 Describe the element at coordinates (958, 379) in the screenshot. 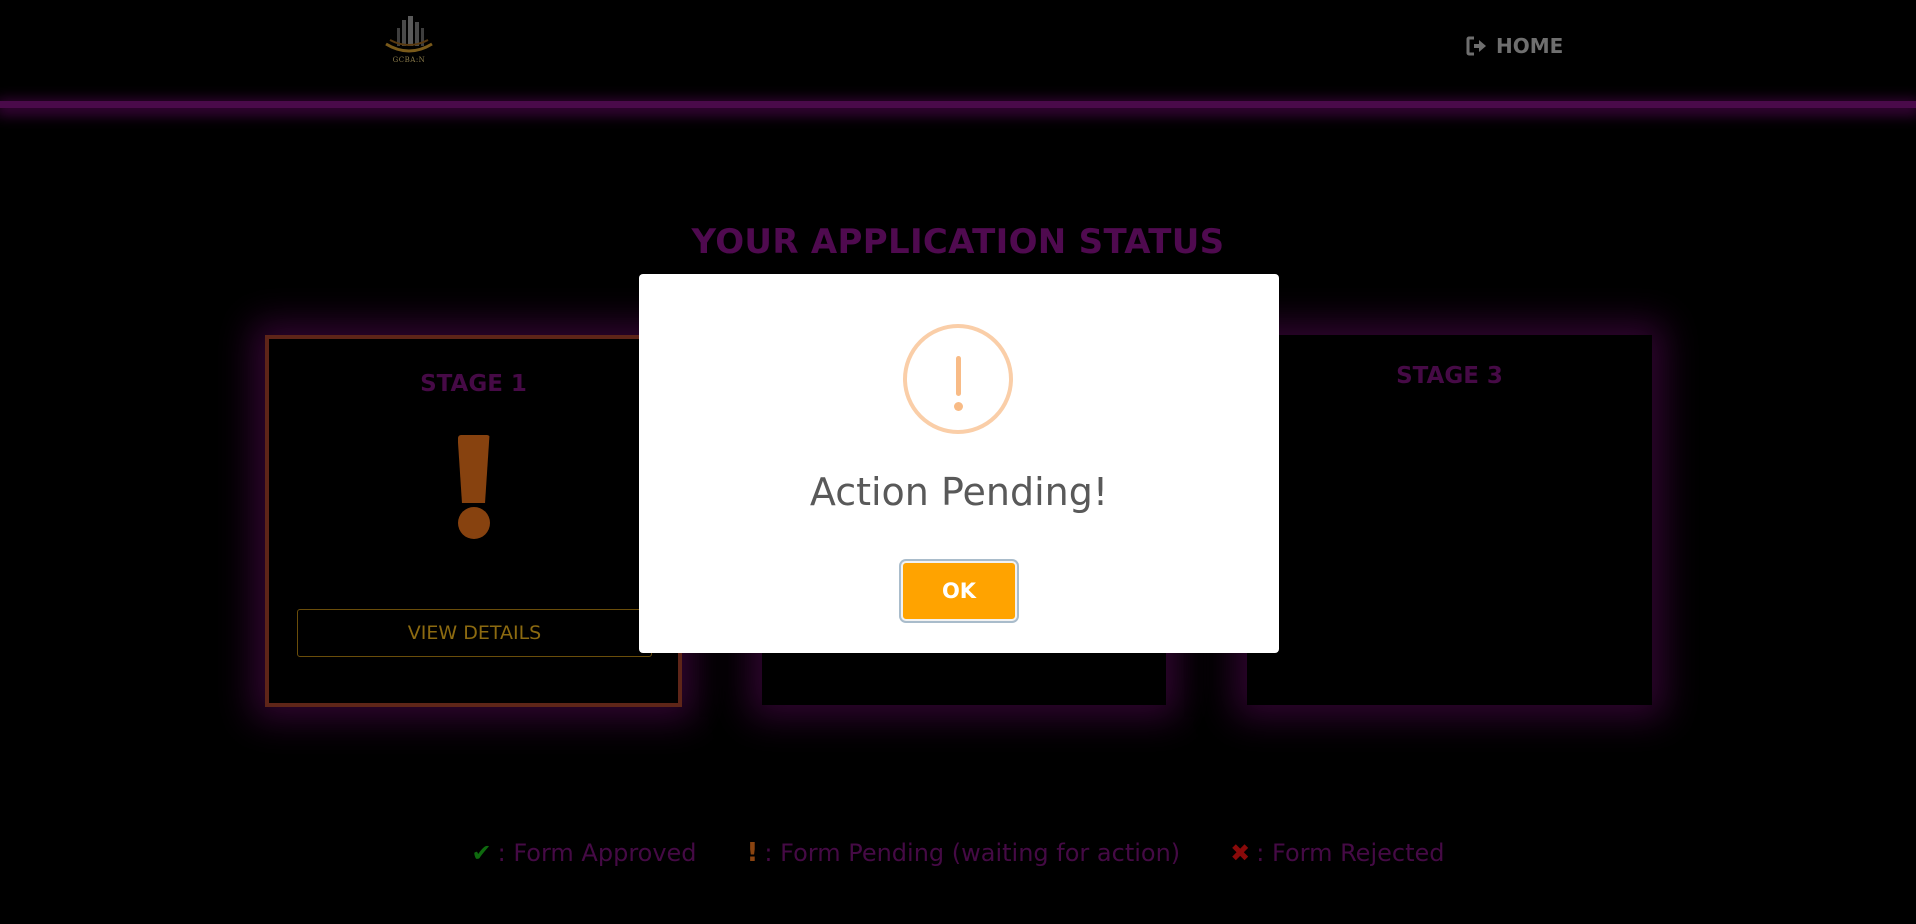

I see `warning-icon` at that location.